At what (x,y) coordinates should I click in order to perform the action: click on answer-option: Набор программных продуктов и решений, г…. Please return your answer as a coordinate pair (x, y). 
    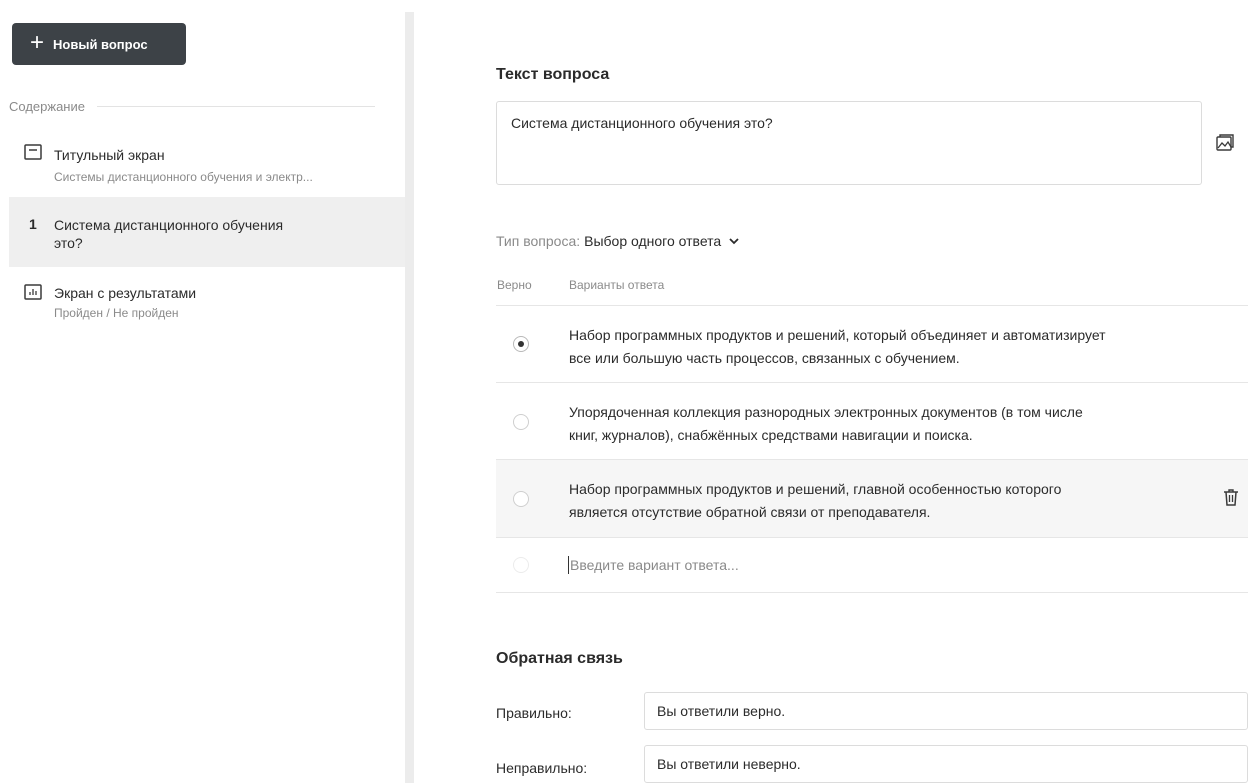
    Looking at the image, I should click on (872, 498).